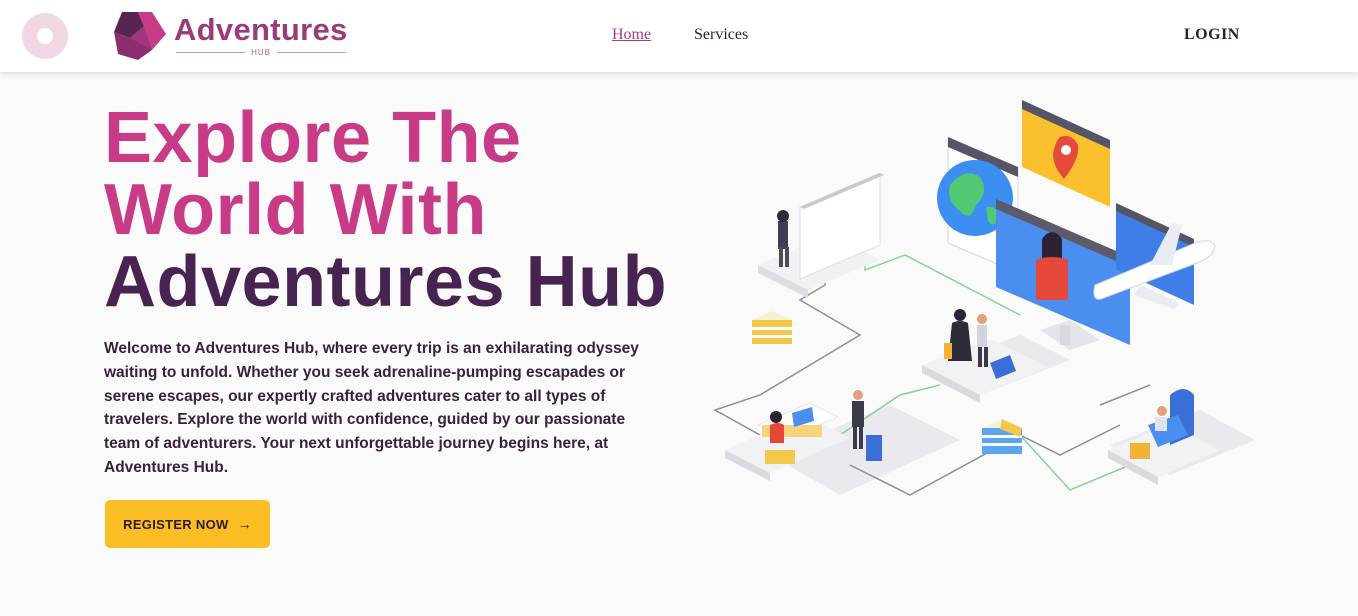 Image resolution: width=1358 pixels, height=616 pixels. What do you see at coordinates (1066, 153) in the screenshot?
I see `map-pin-window` at bounding box center [1066, 153].